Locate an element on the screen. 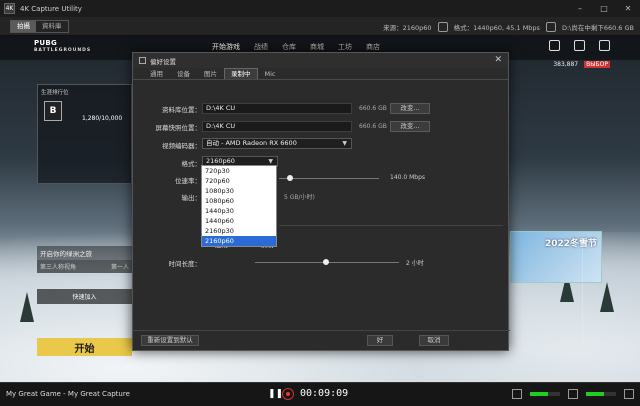  bitrate-slider-track is located at coordinates (329, 178).